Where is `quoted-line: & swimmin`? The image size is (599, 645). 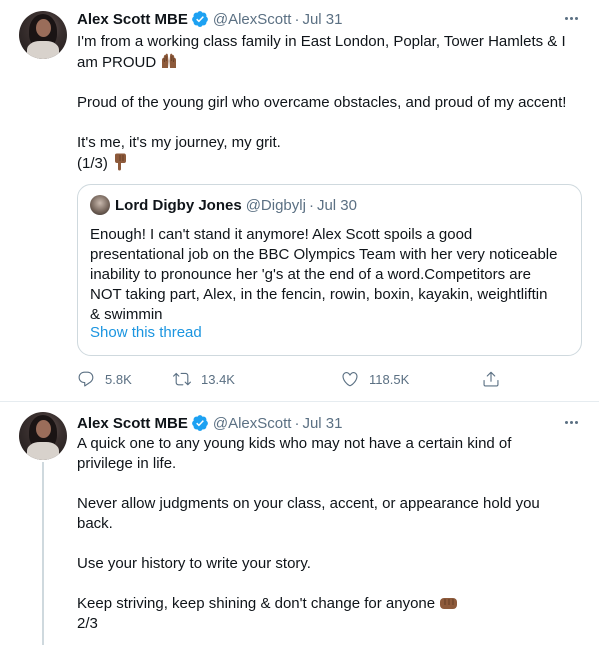 quoted-line: & swimmin is located at coordinates (126, 314).